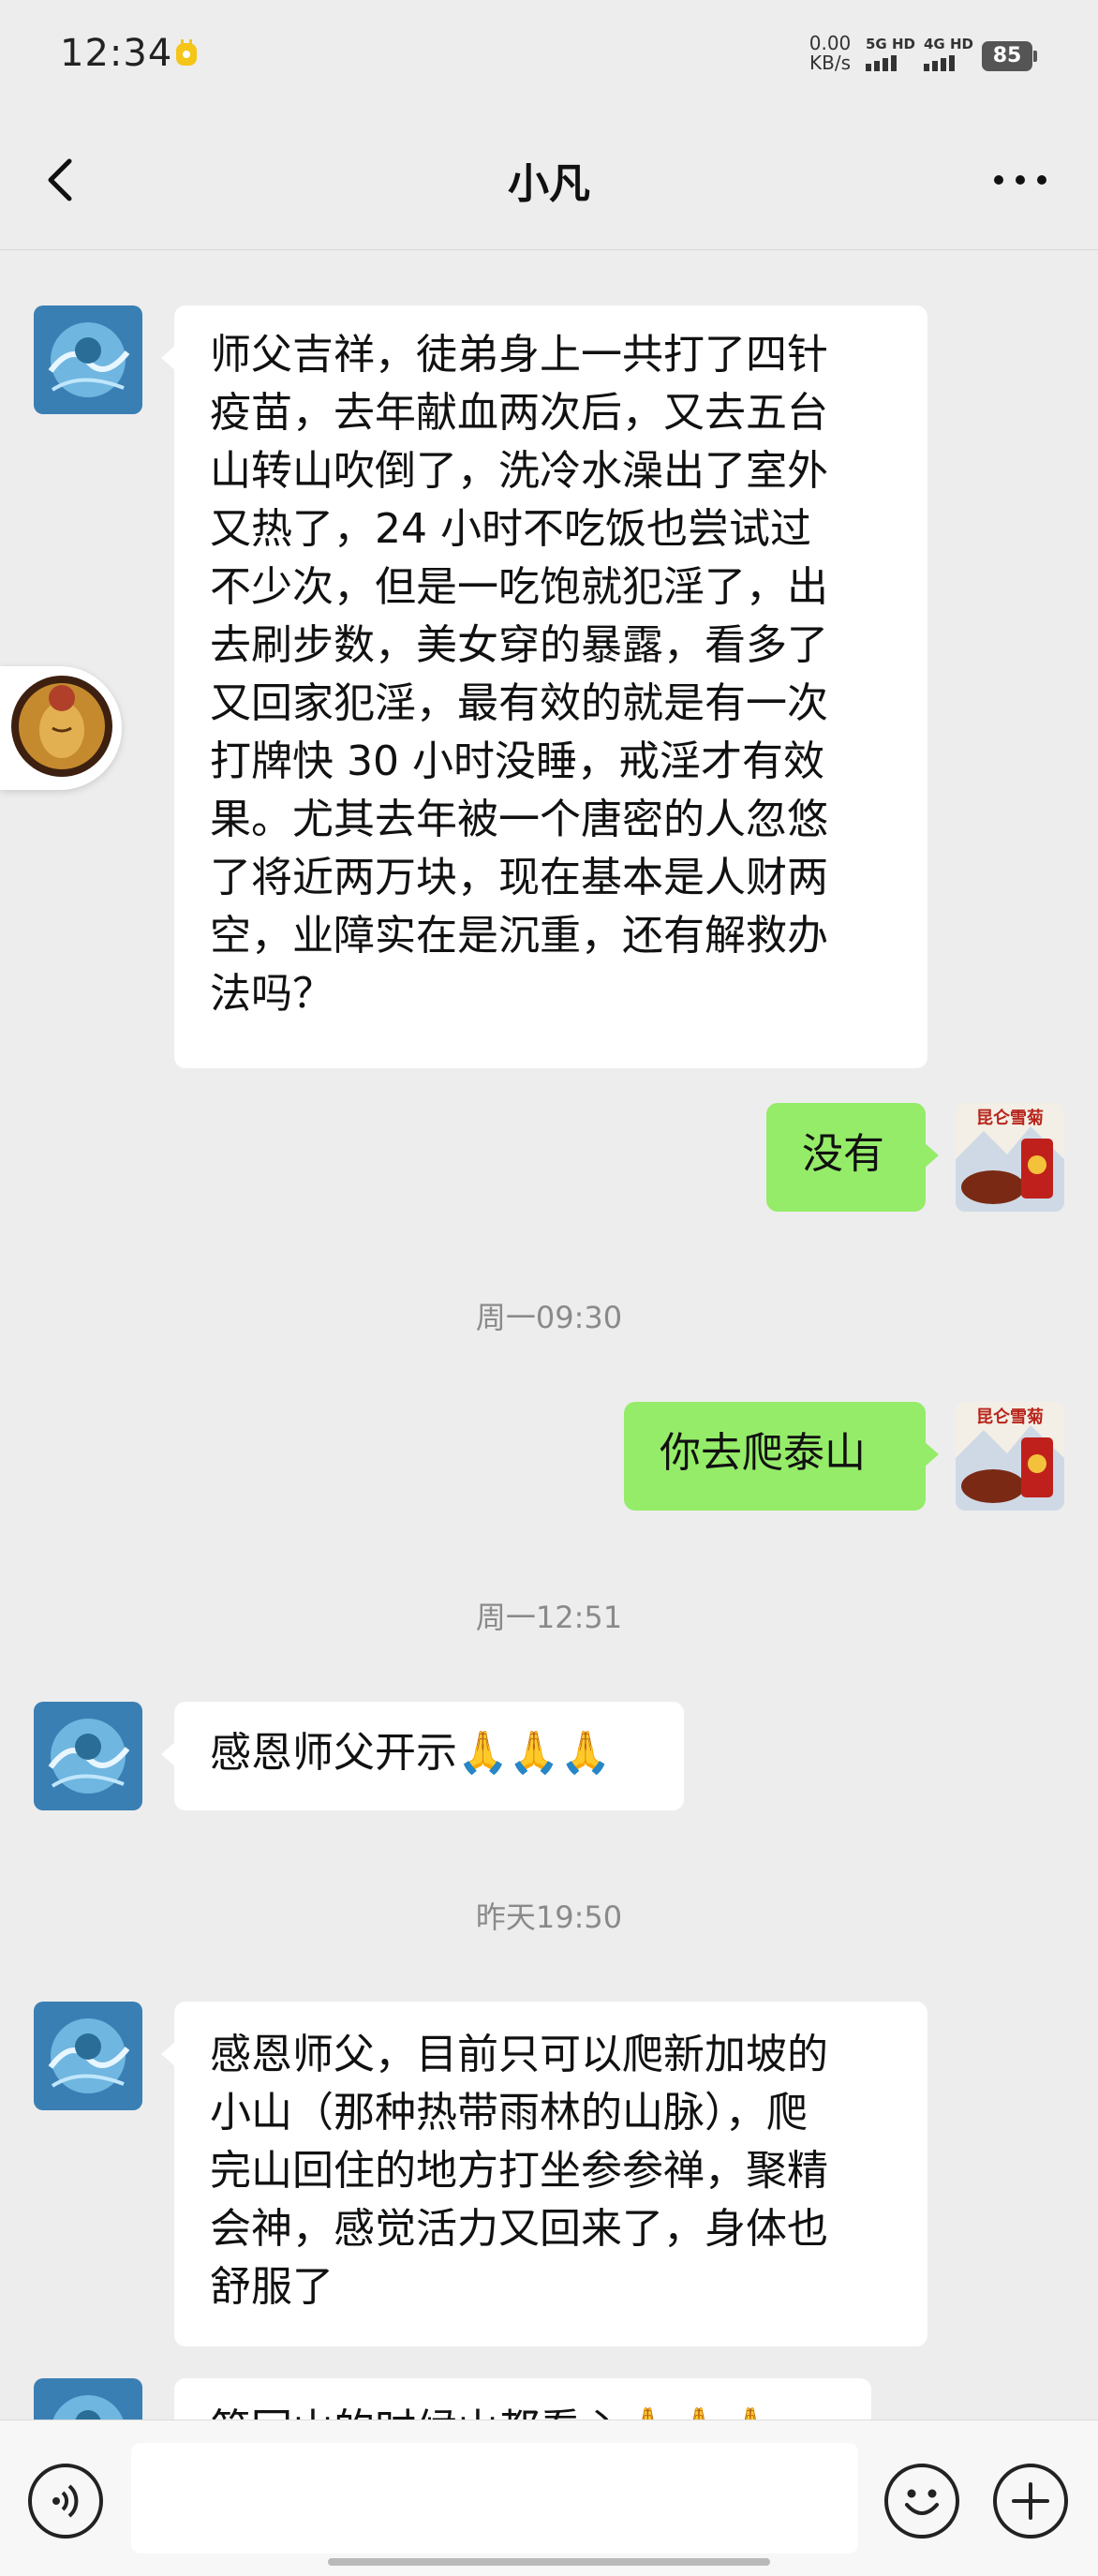  I want to click on voice-icon, so click(65, 2501).